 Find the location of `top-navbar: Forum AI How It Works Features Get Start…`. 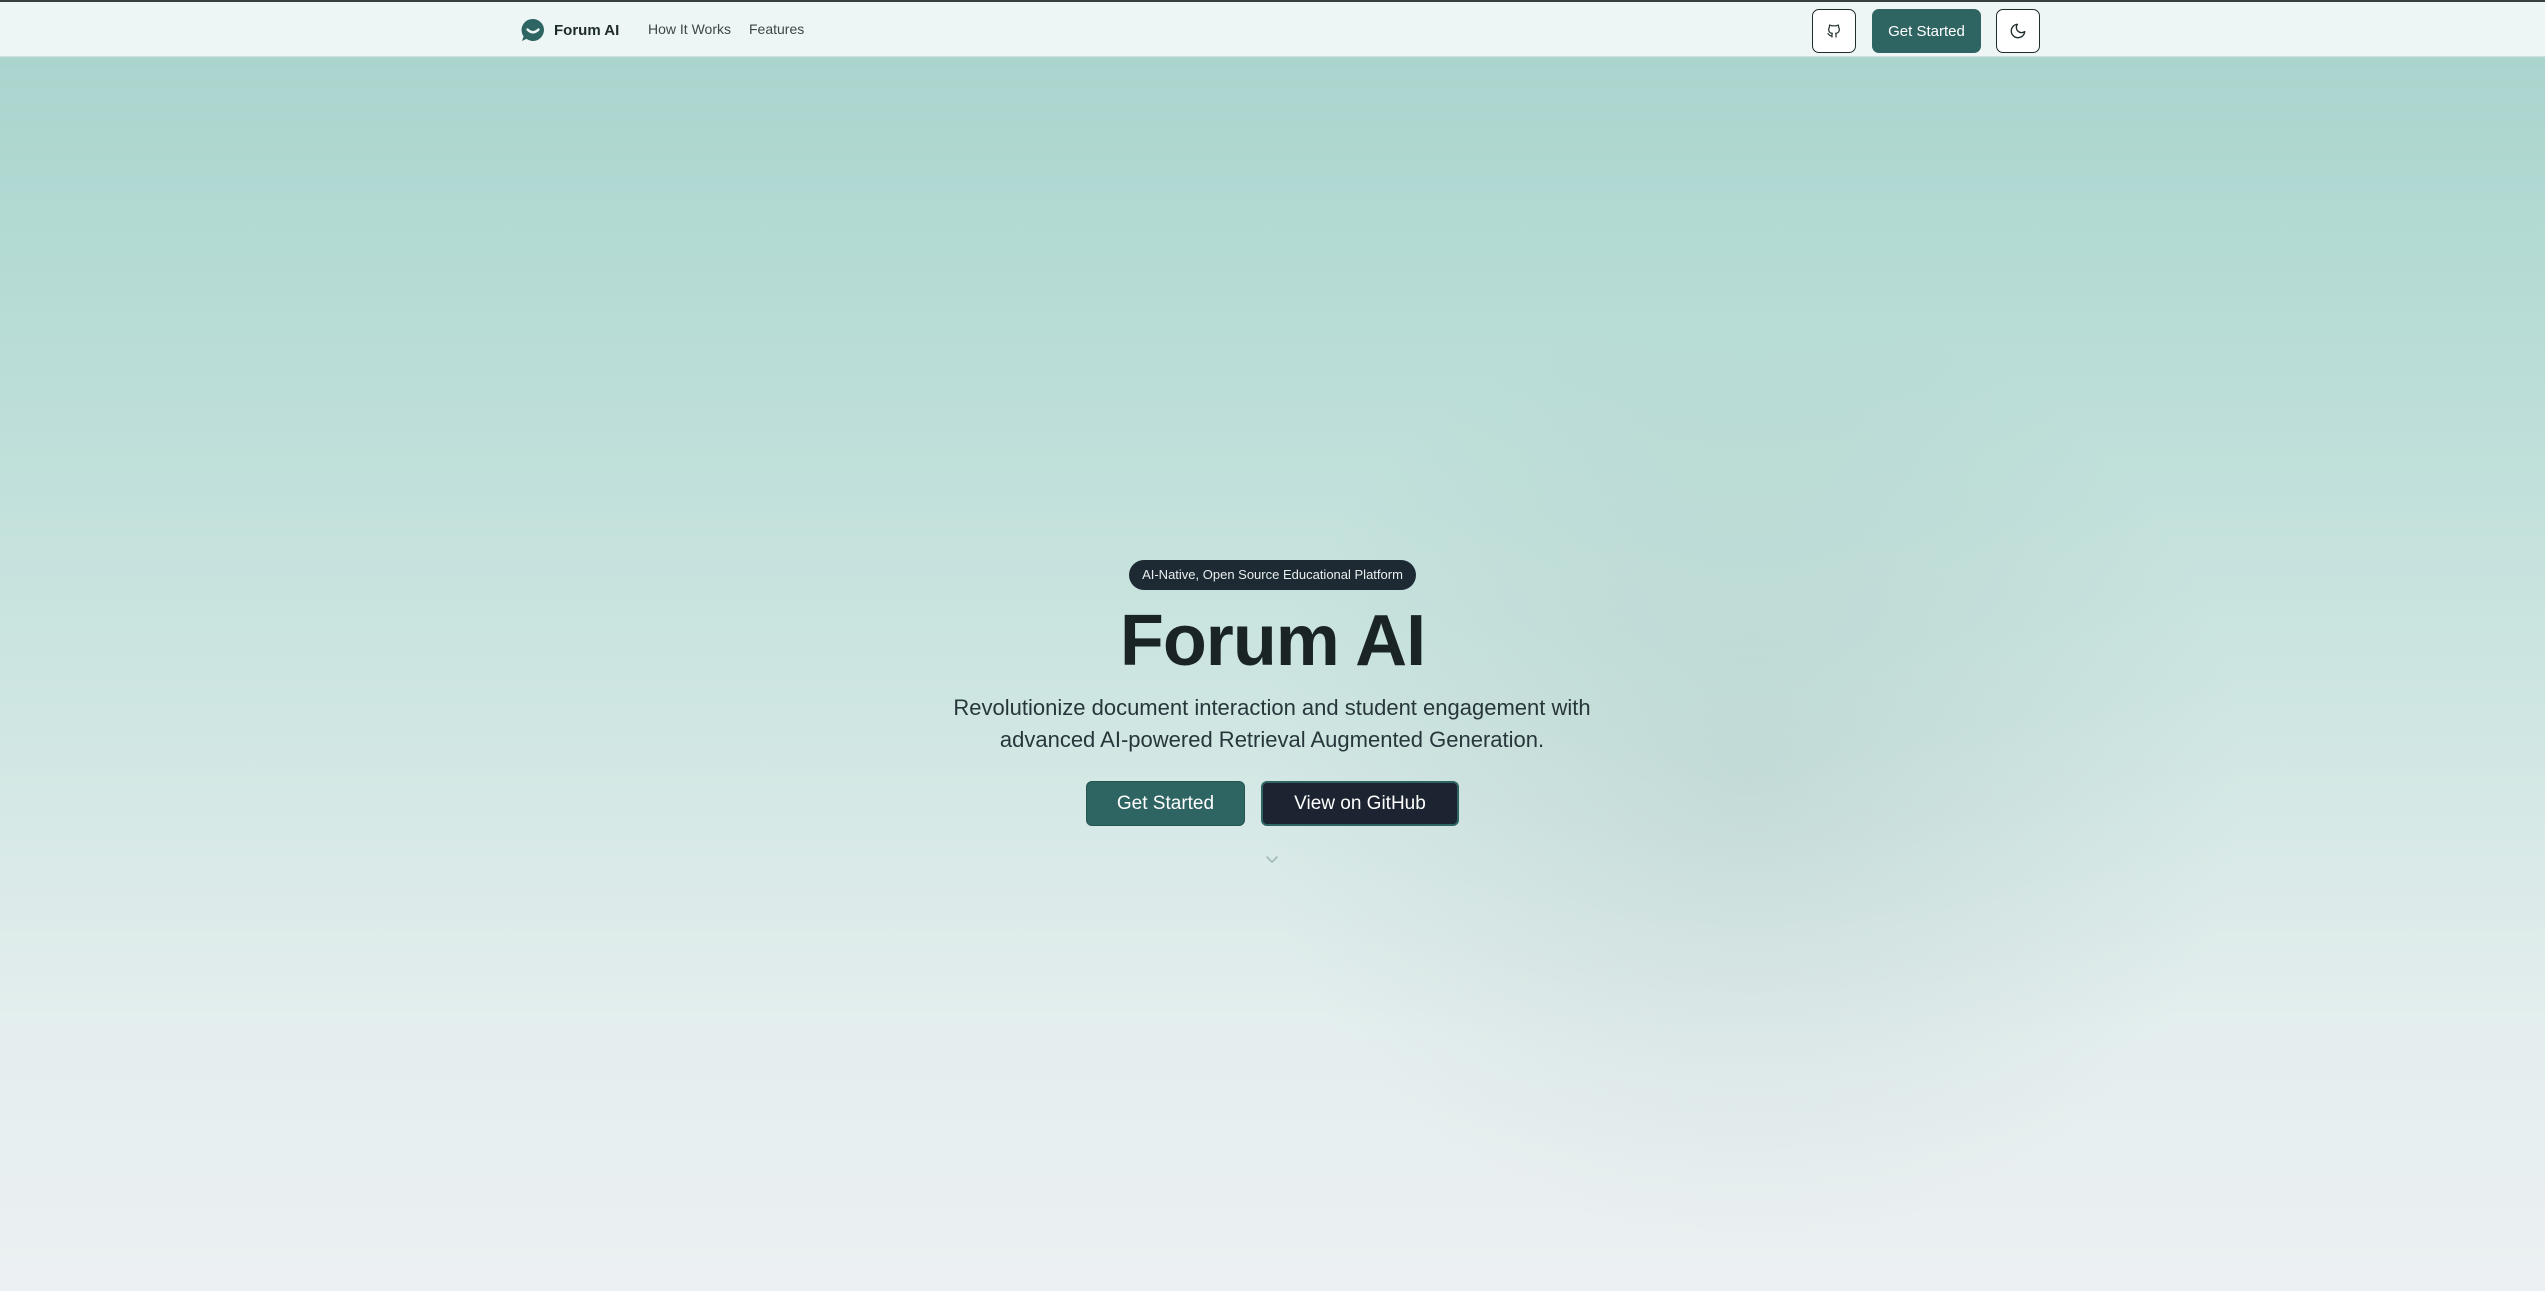

top-navbar: Forum AI How It Works Features Get Start… is located at coordinates (1272, 28).